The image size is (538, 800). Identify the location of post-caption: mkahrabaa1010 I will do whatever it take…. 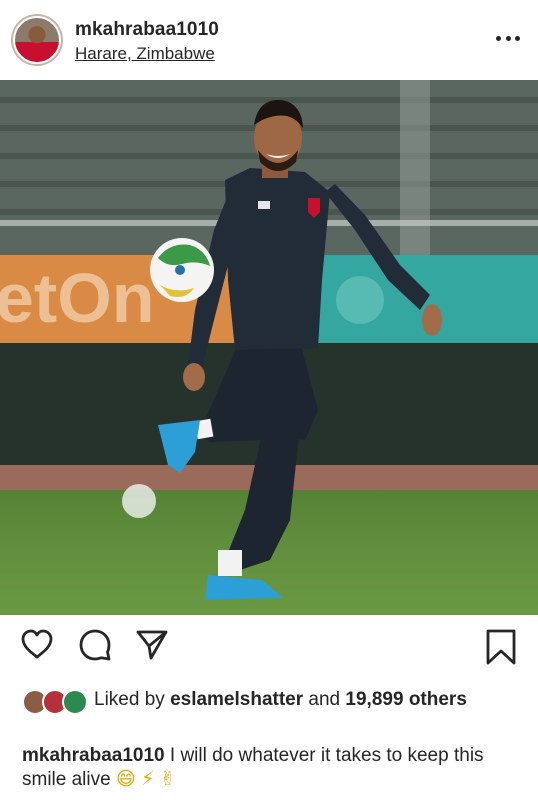
(272, 768).